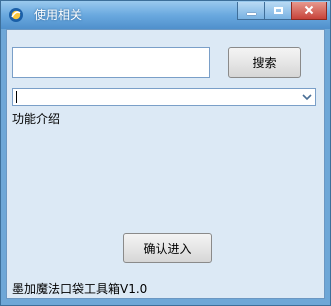 The height and width of the screenshot is (306, 331). I want to click on search-button-label: 搜索, so click(264, 63).